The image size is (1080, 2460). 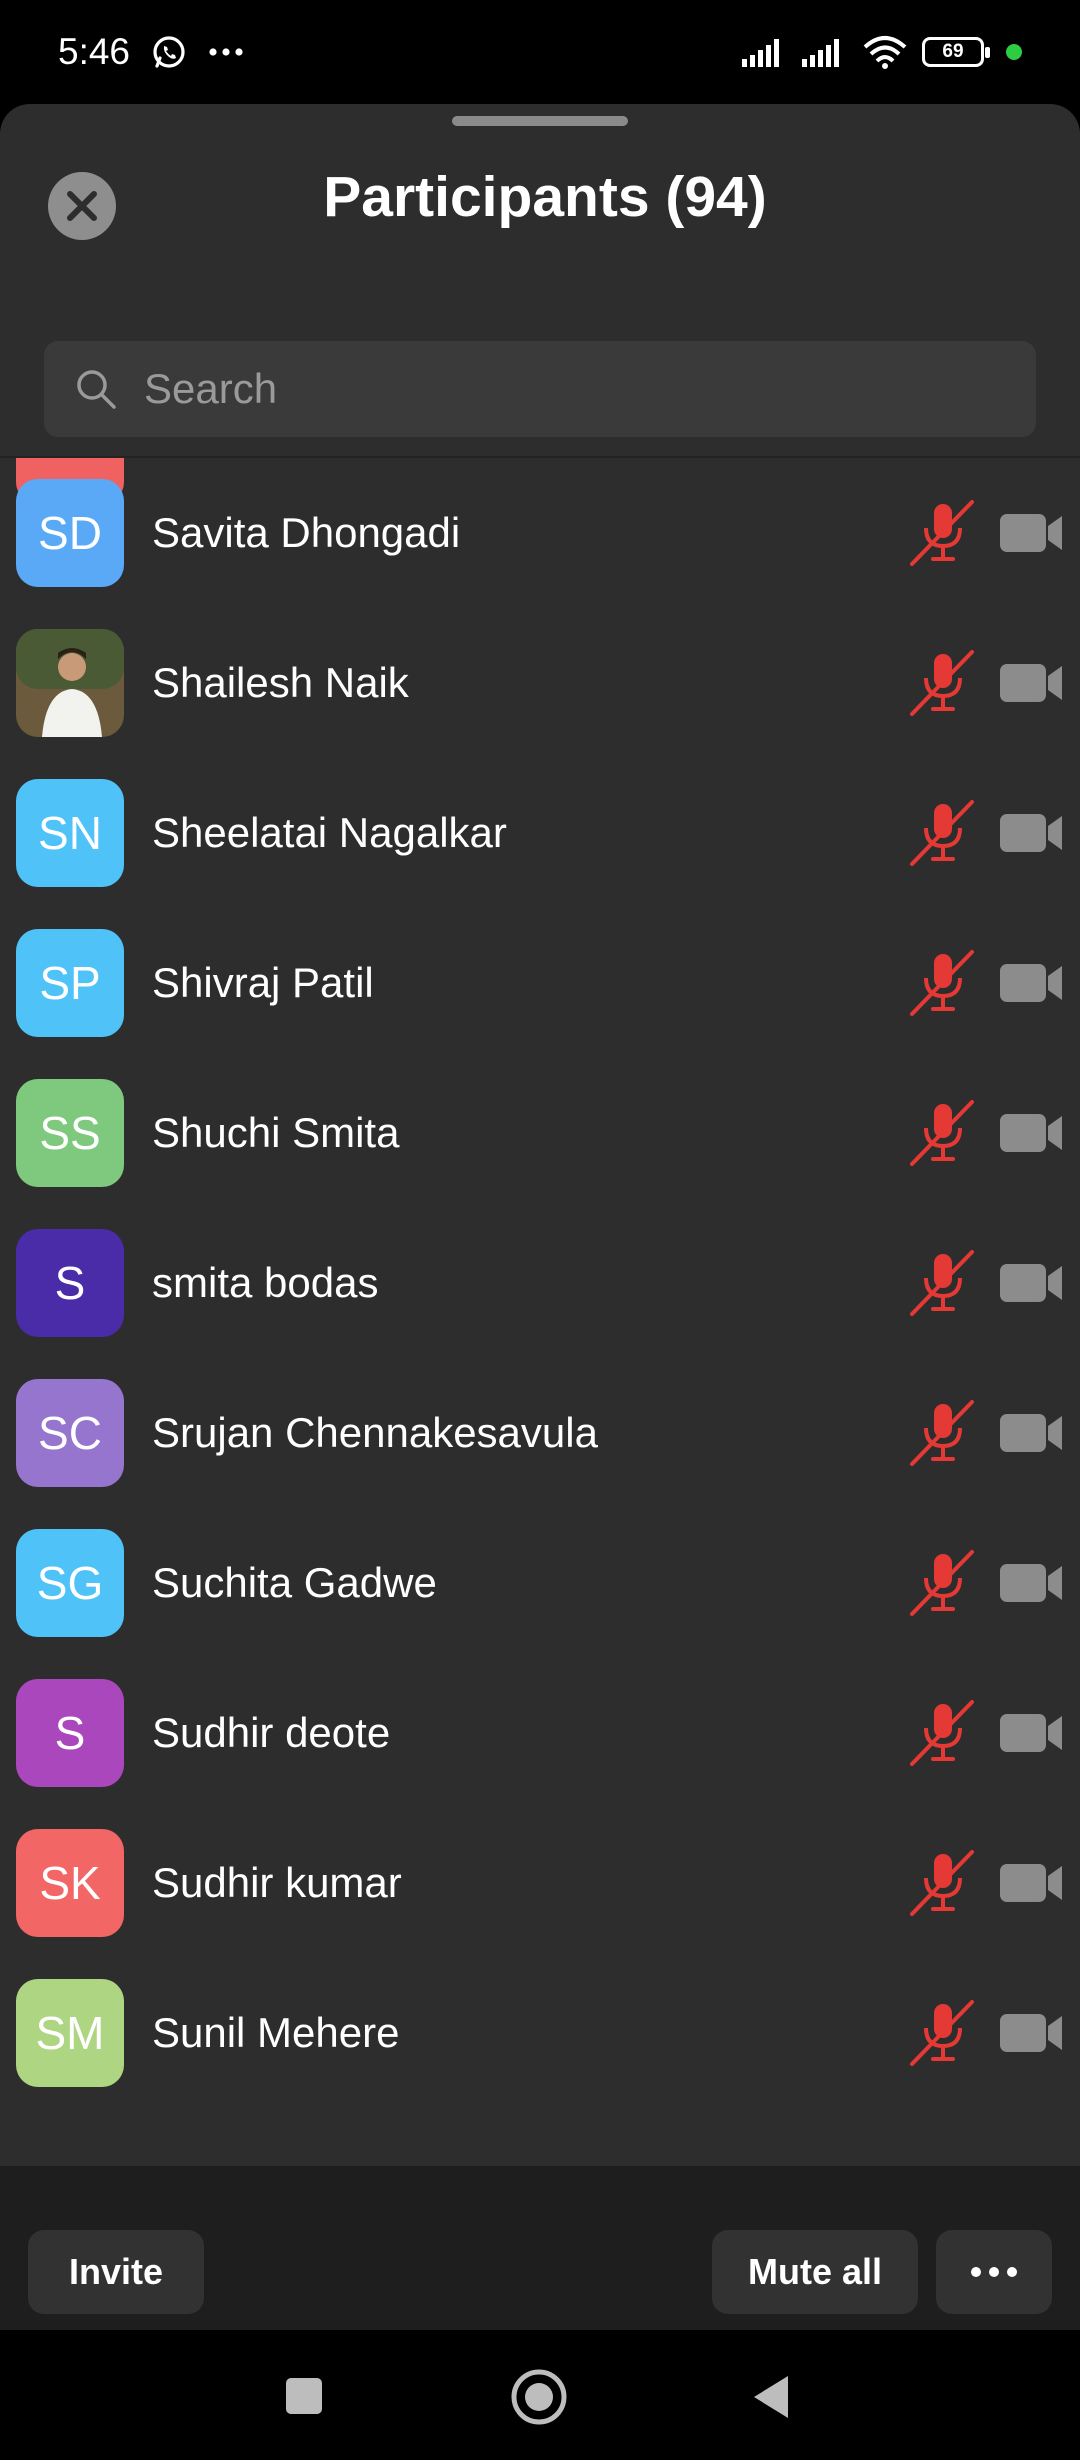 What do you see at coordinates (277, 1882) in the screenshot?
I see `participant-name: Sudhir kumar` at bounding box center [277, 1882].